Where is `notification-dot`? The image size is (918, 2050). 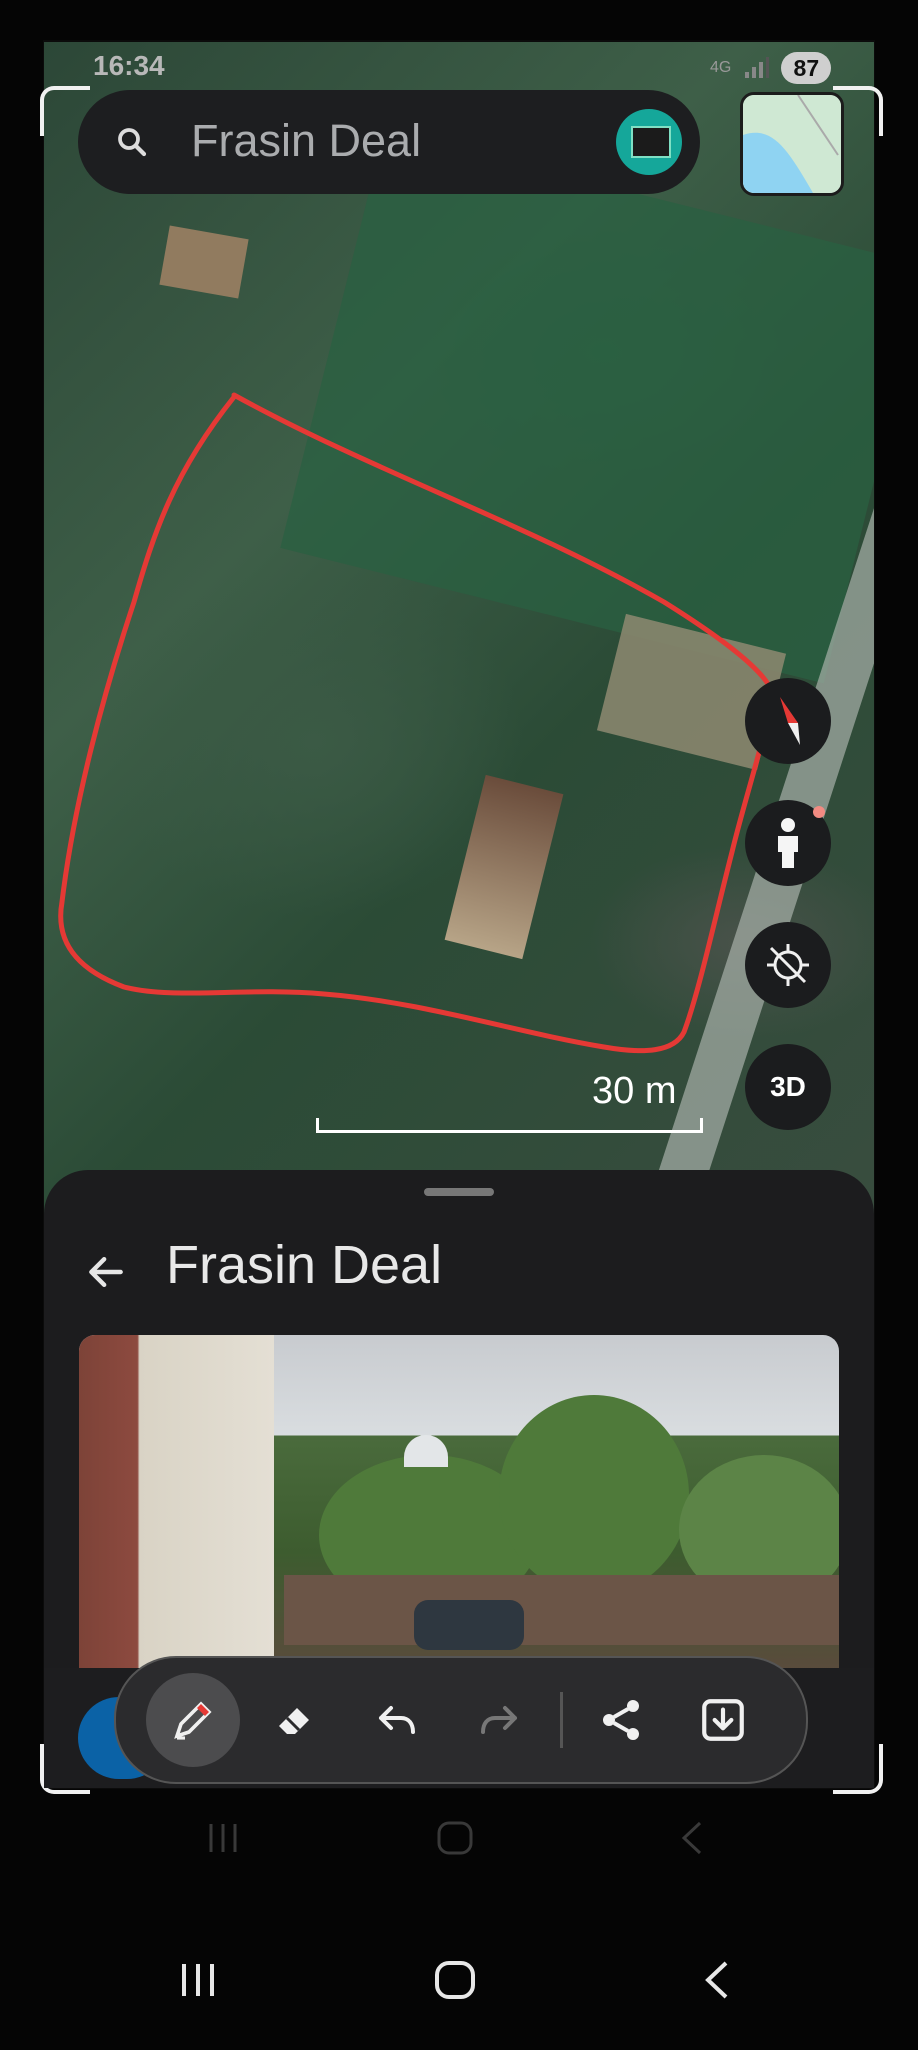
notification-dot is located at coordinates (819, 812).